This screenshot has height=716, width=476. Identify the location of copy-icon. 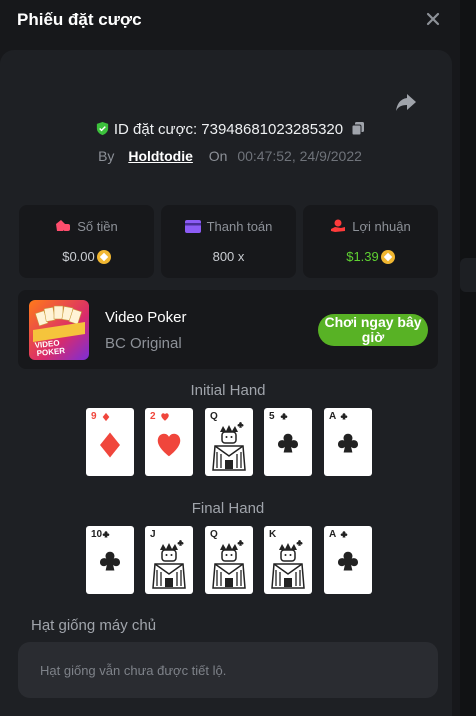
(358, 128).